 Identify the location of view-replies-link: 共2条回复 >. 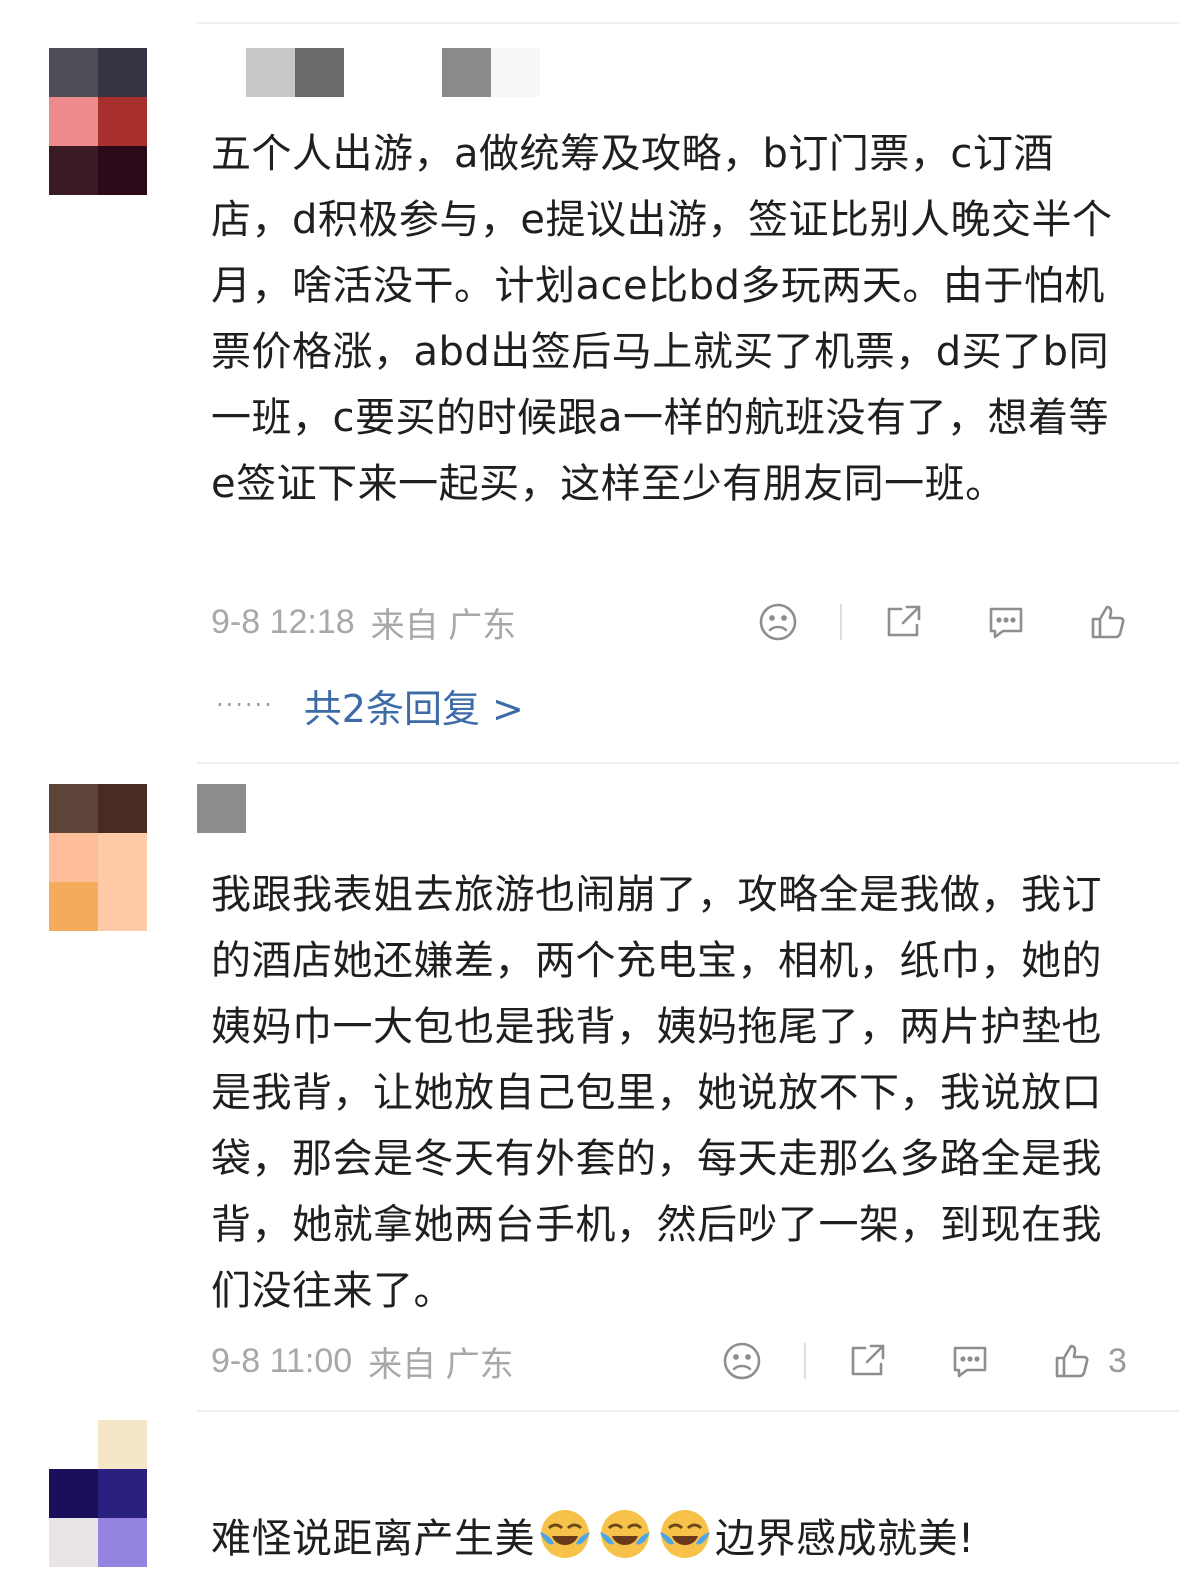
(414, 705).